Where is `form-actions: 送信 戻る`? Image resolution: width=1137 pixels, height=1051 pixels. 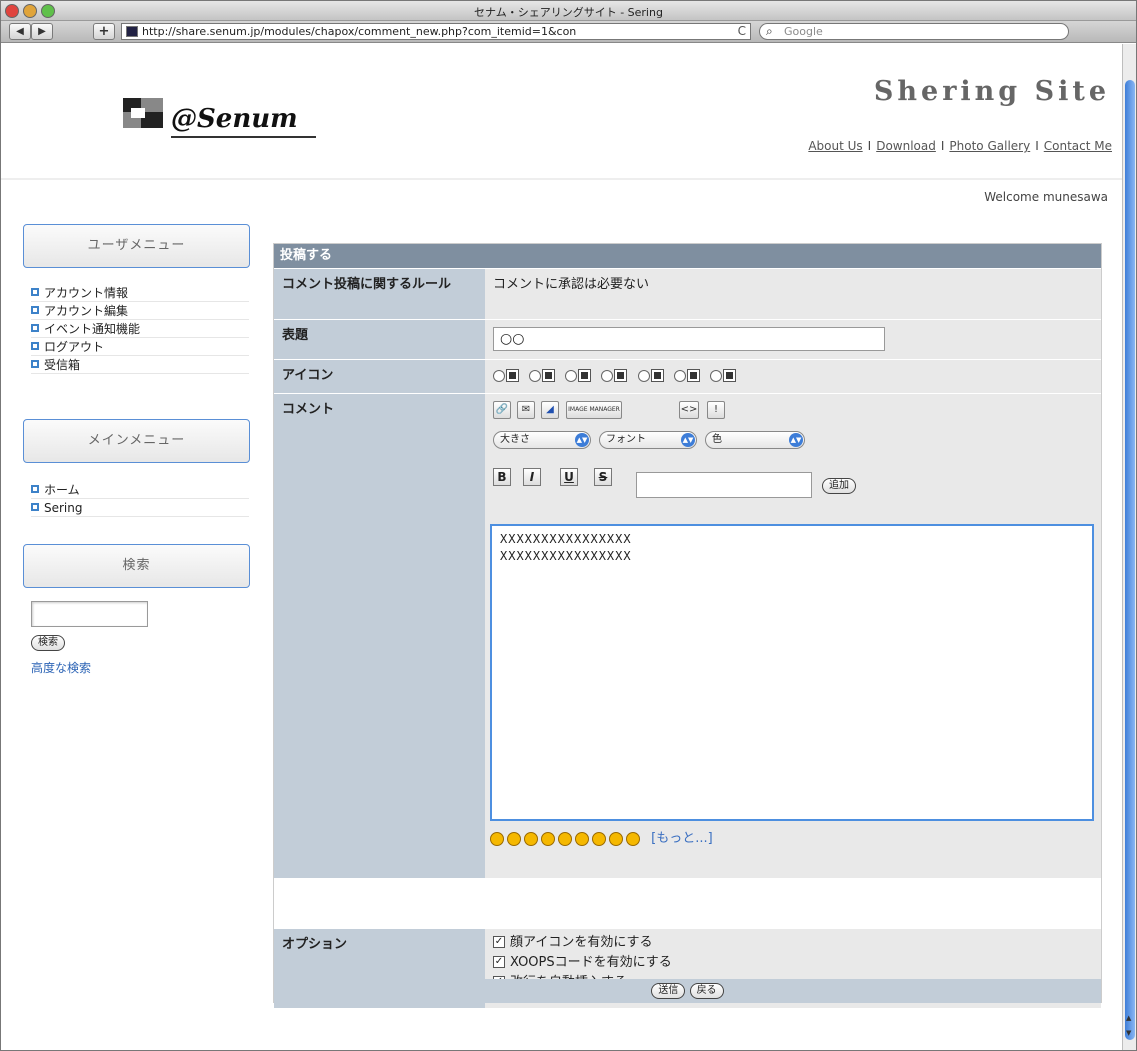
form-actions: 送信 戻る is located at coordinates (687, 991).